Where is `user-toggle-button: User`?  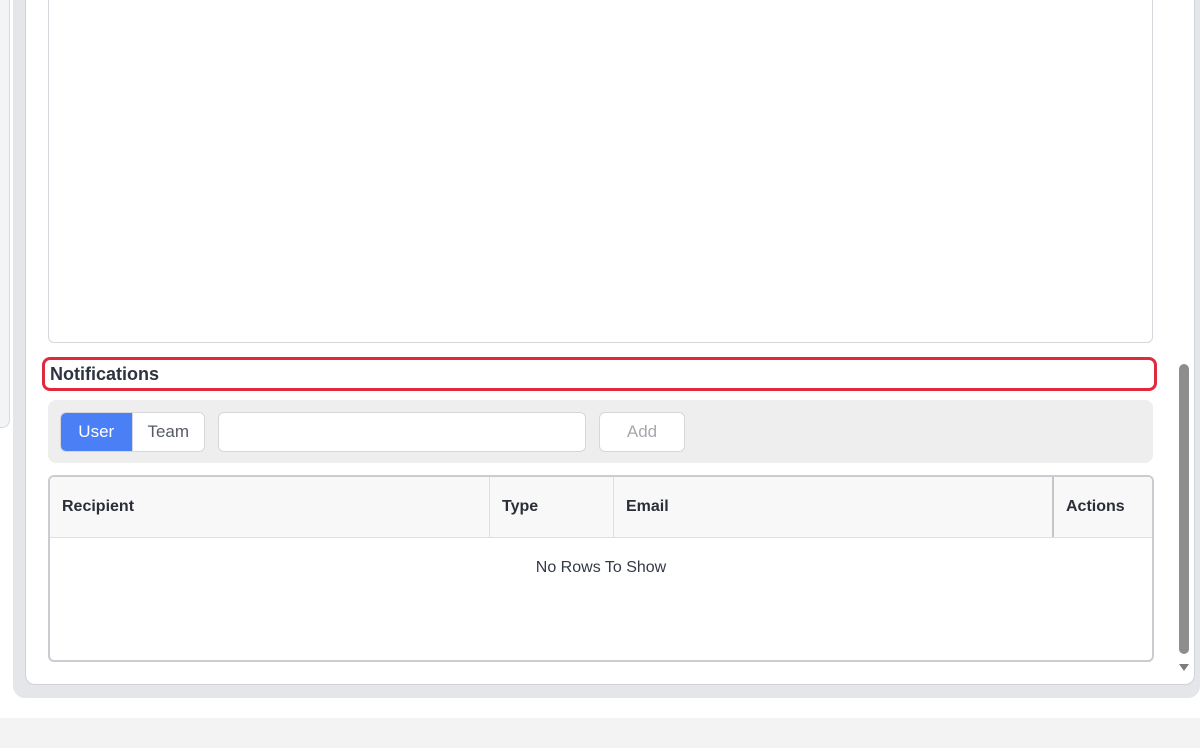 user-toggle-button: User is located at coordinates (96, 432).